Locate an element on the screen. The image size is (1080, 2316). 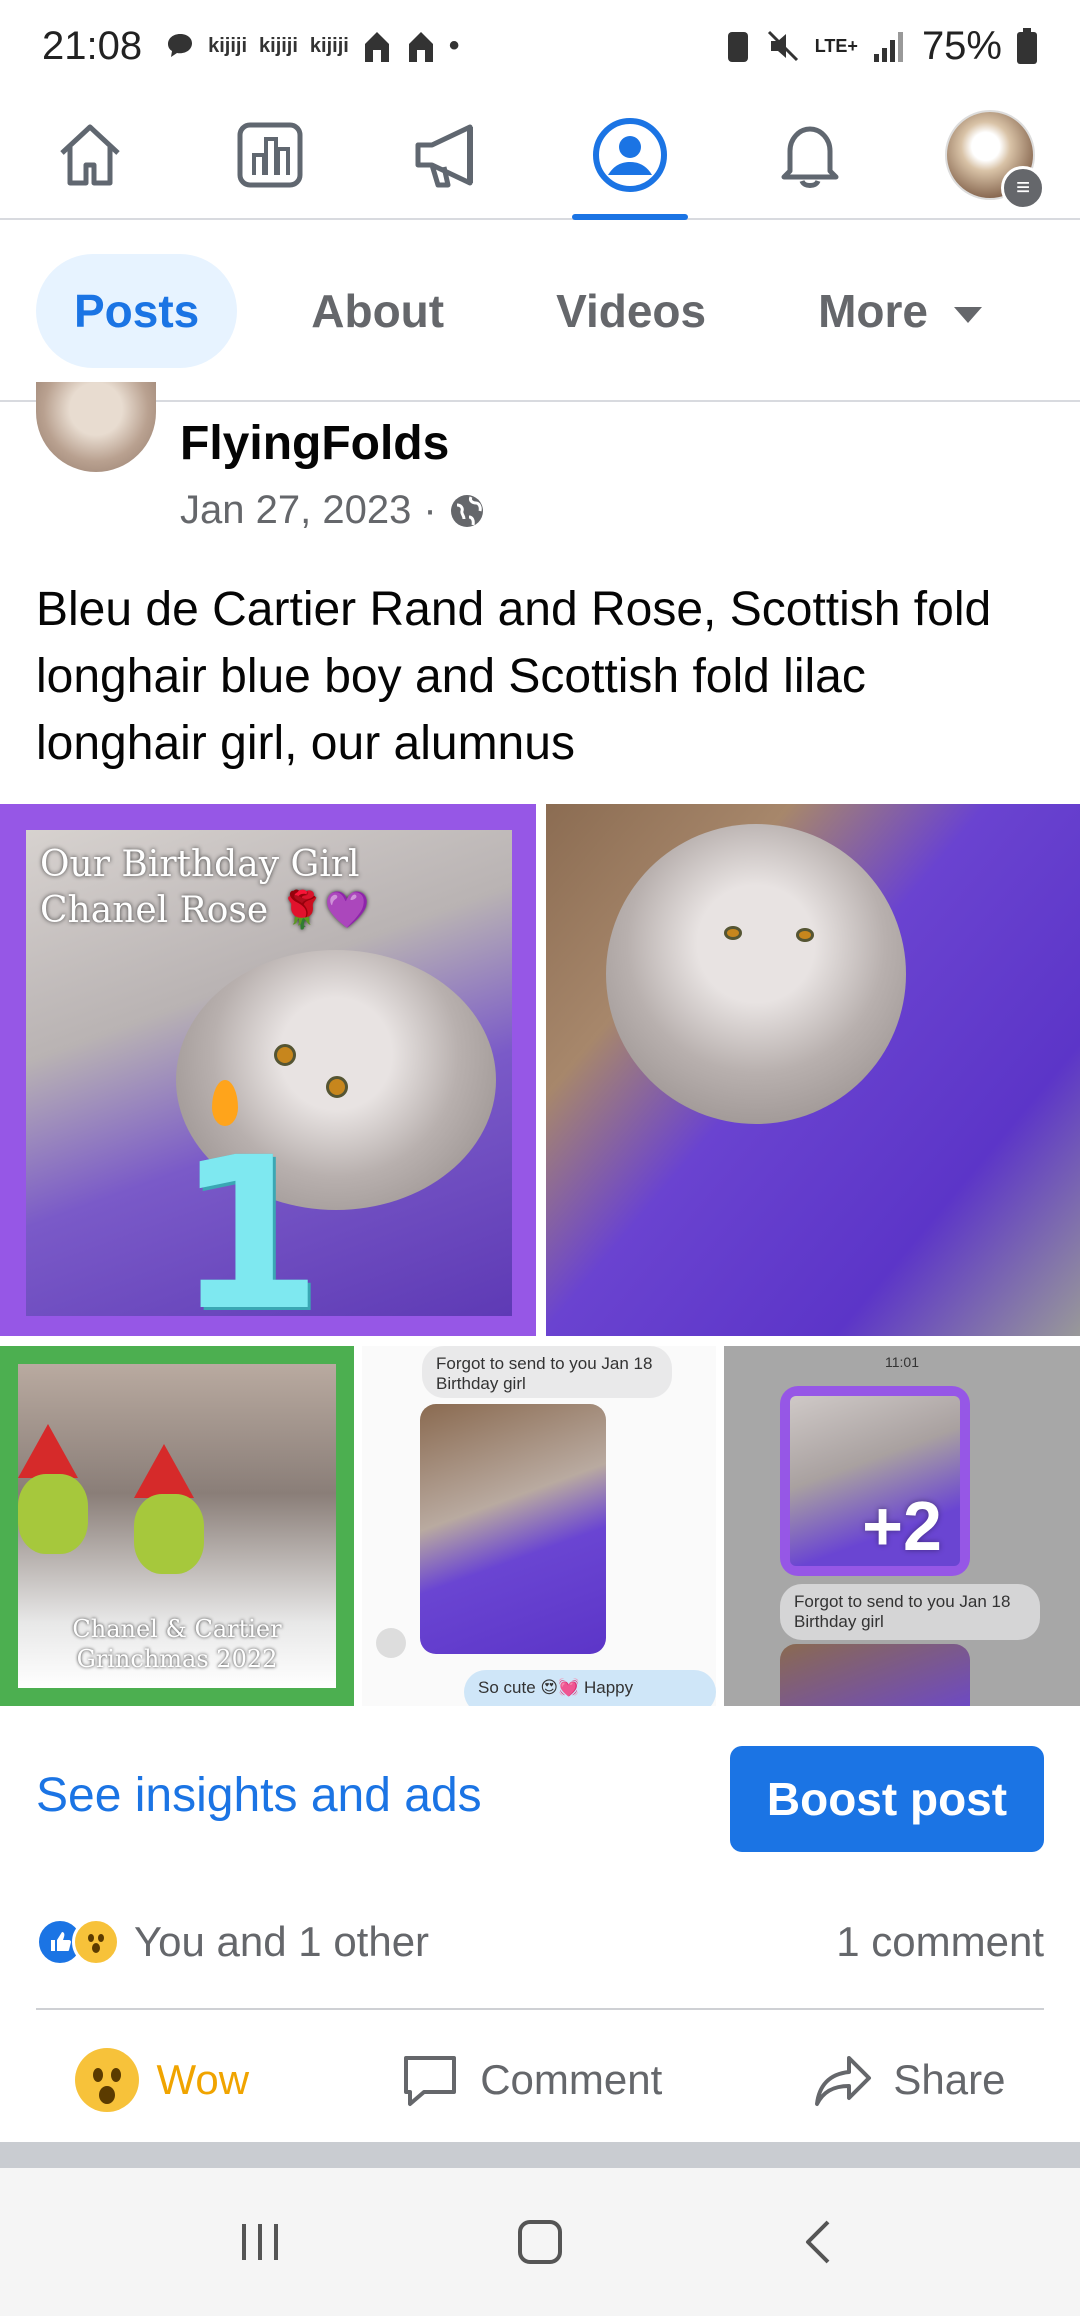
comment-button: Comment is located at coordinates (530, 2080).